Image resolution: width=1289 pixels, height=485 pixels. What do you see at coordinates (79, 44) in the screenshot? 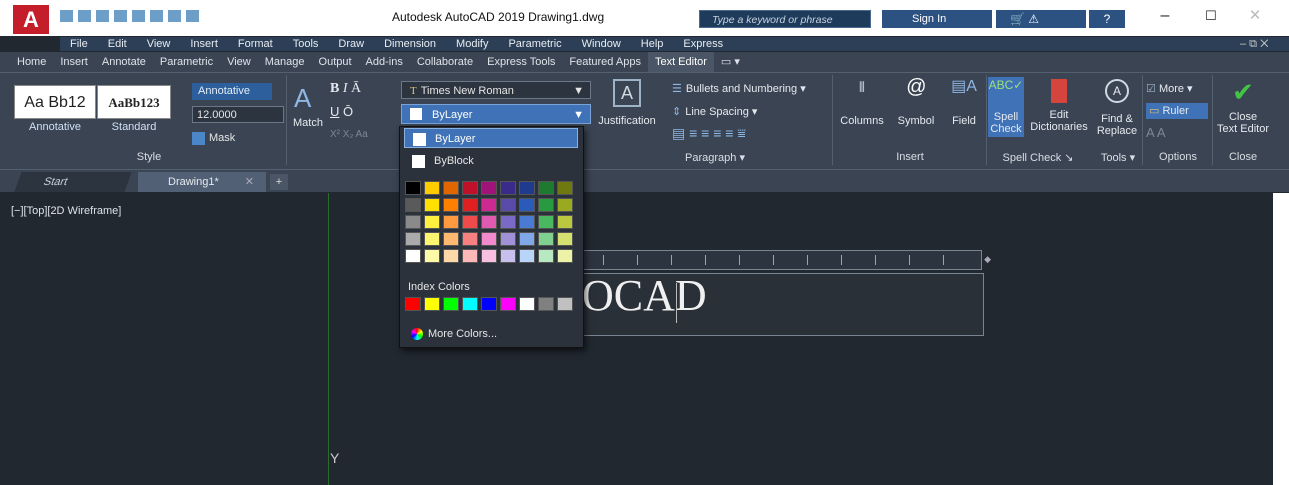
I see `menu-file: File` at bounding box center [79, 44].